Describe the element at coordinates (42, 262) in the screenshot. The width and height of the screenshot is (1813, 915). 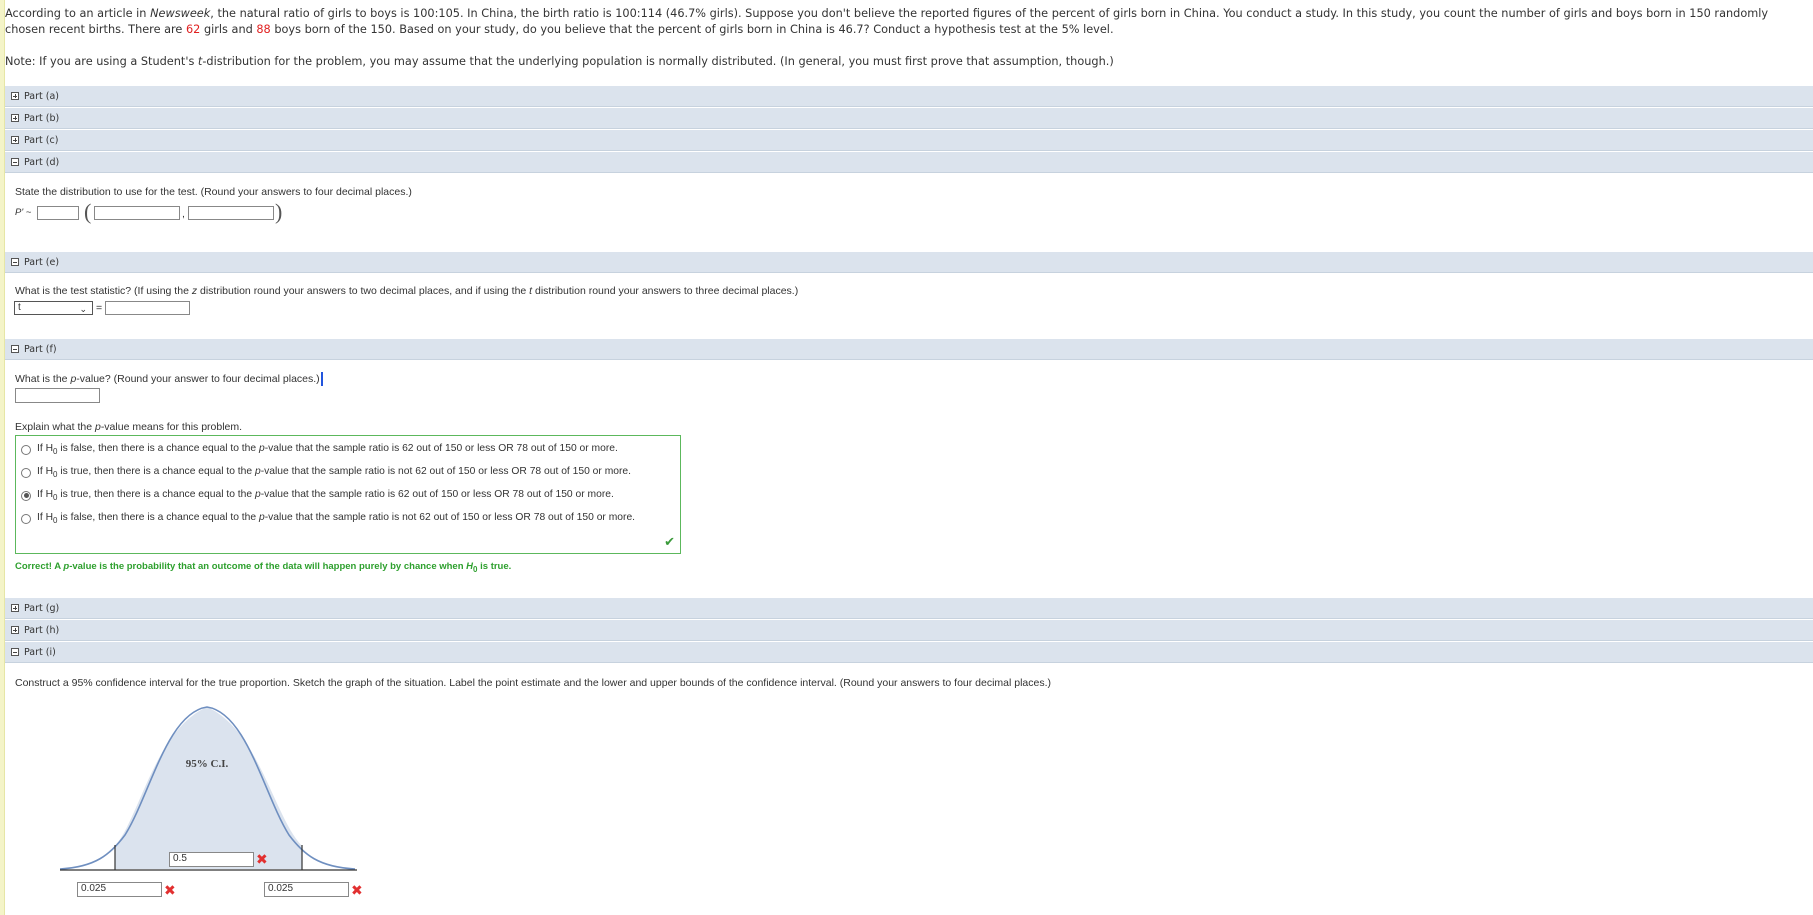
I see `part-e-label: Part (e)` at that location.